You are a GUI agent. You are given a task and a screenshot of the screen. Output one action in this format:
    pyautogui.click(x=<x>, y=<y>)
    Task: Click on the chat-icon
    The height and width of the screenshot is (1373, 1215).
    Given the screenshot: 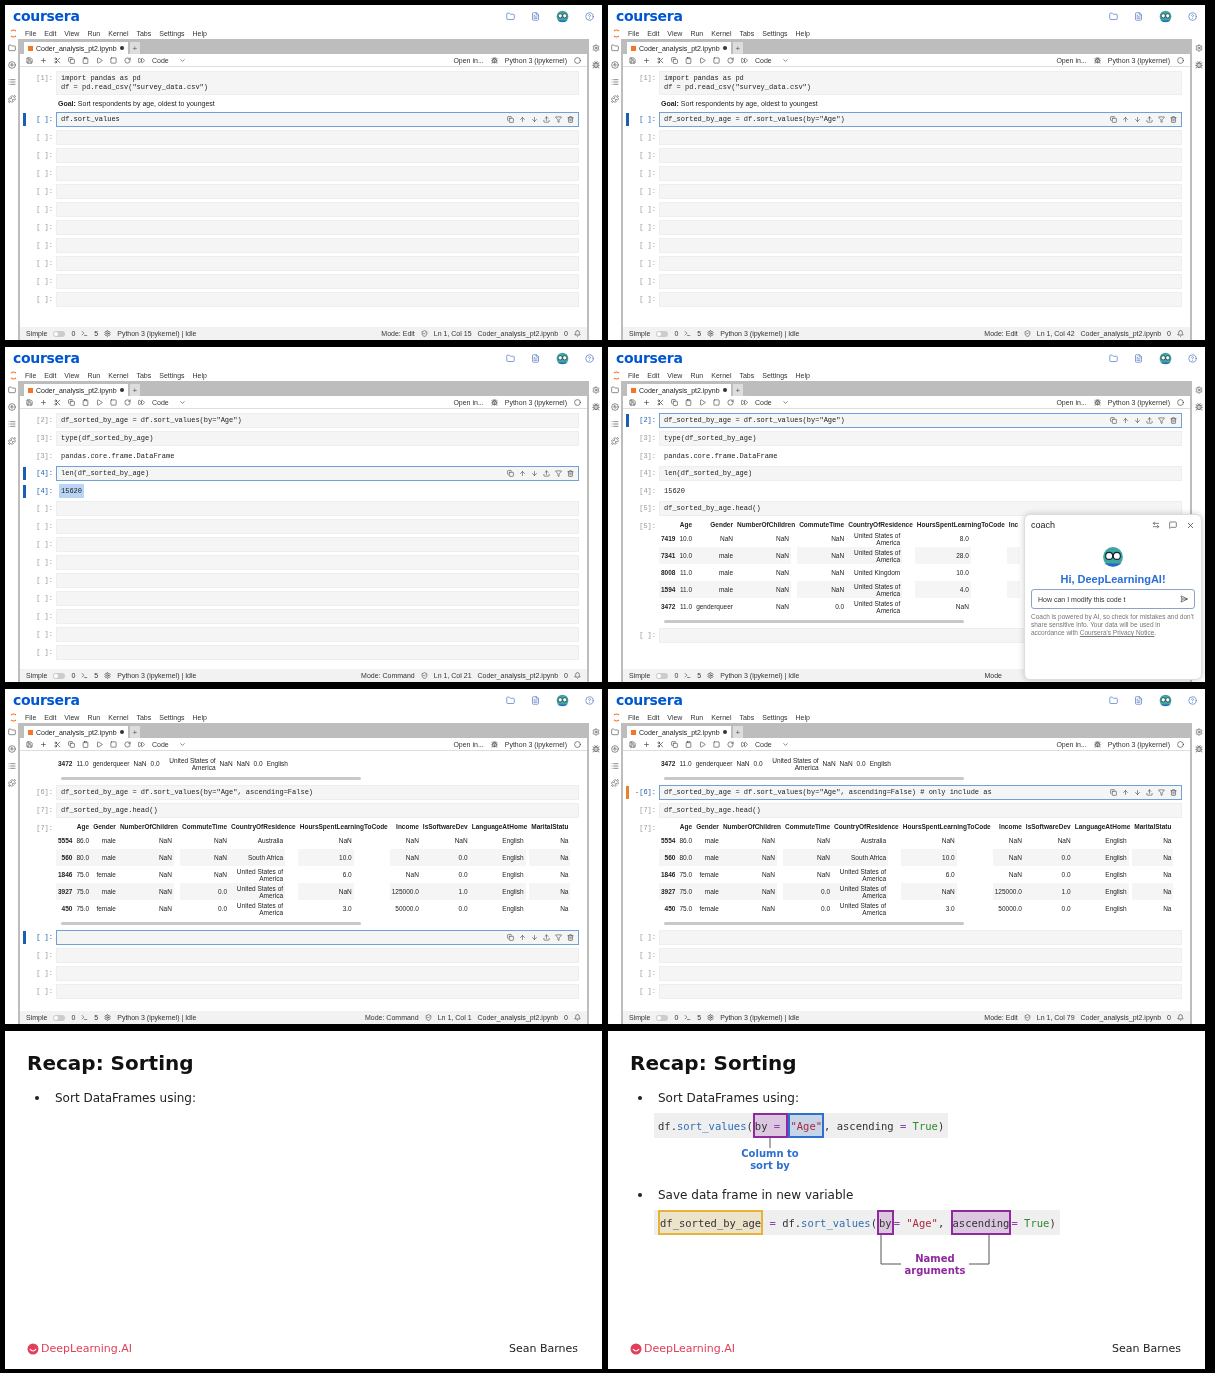 What is the action you would take?
    pyautogui.click(x=1173, y=525)
    